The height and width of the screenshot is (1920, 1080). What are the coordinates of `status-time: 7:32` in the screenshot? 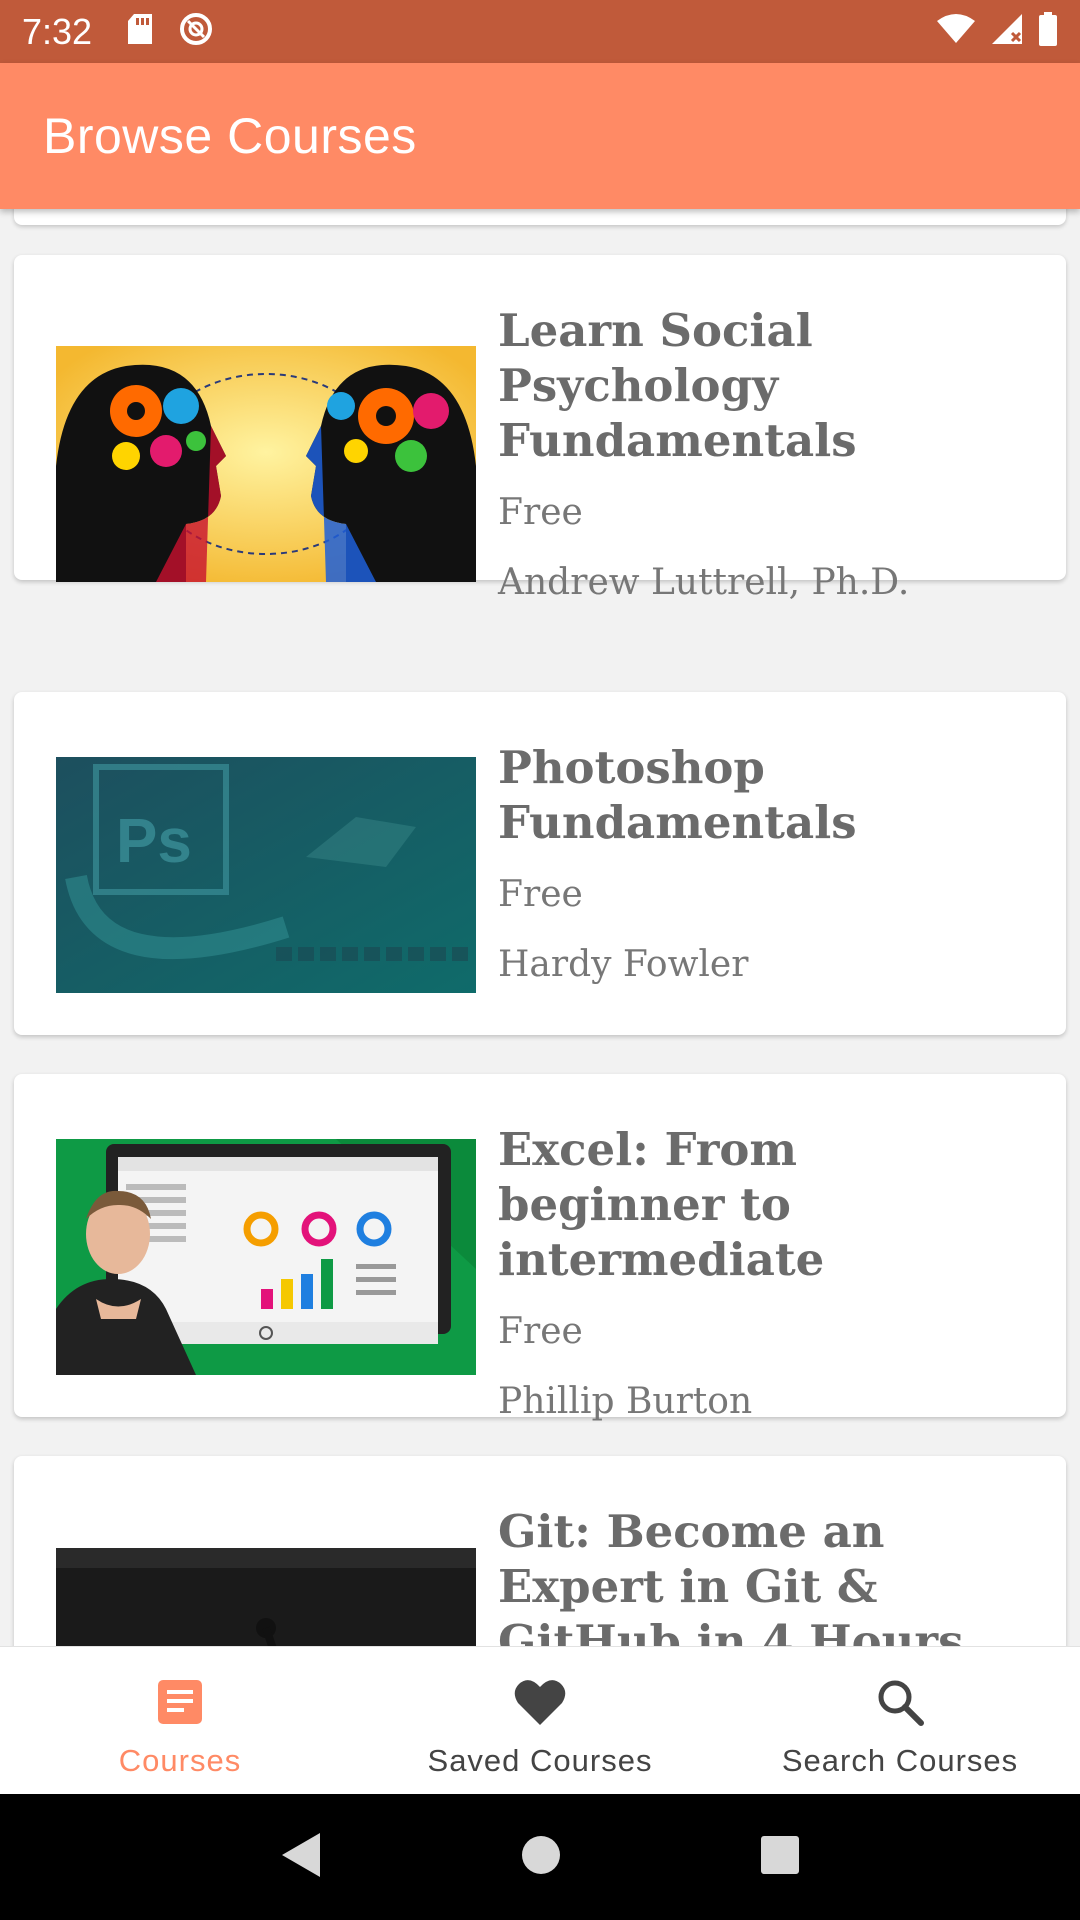 It's located at (57, 31).